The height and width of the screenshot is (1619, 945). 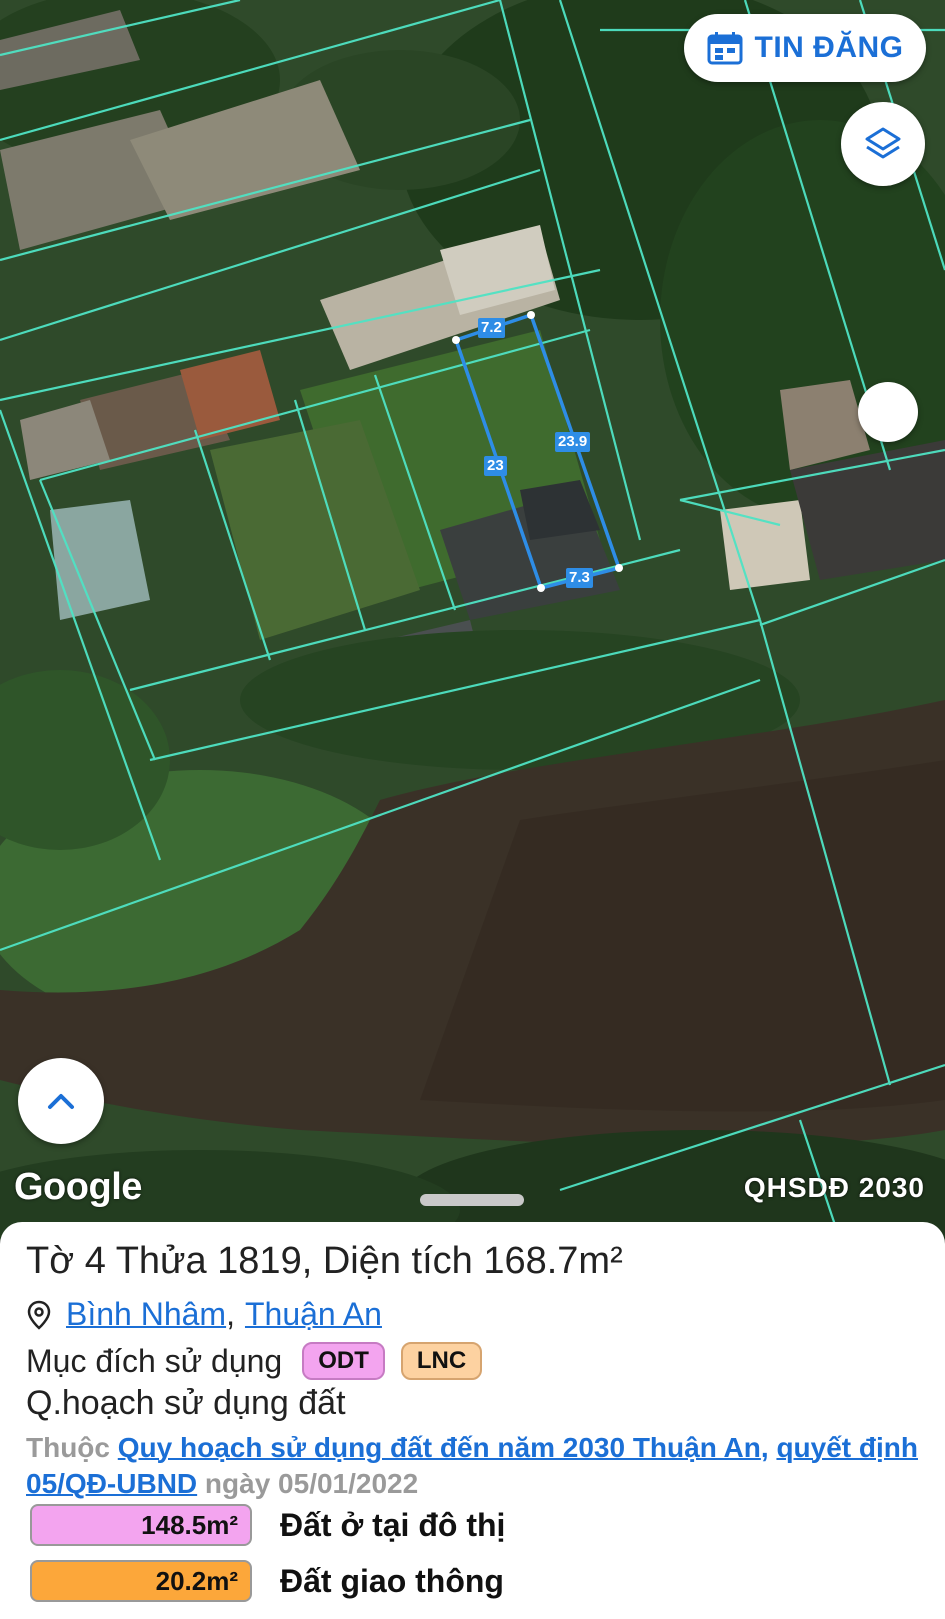 I want to click on parcel-location: Bình Nhâm , Thuận An, so click(x=204, y=1314).